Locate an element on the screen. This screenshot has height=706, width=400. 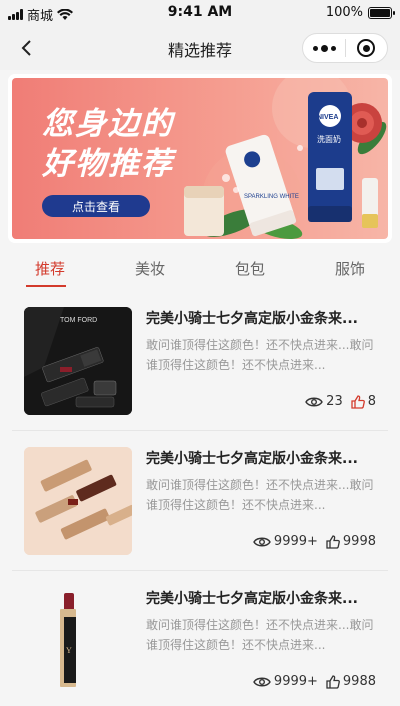
battery-percent: 100% is located at coordinates (344, 12).